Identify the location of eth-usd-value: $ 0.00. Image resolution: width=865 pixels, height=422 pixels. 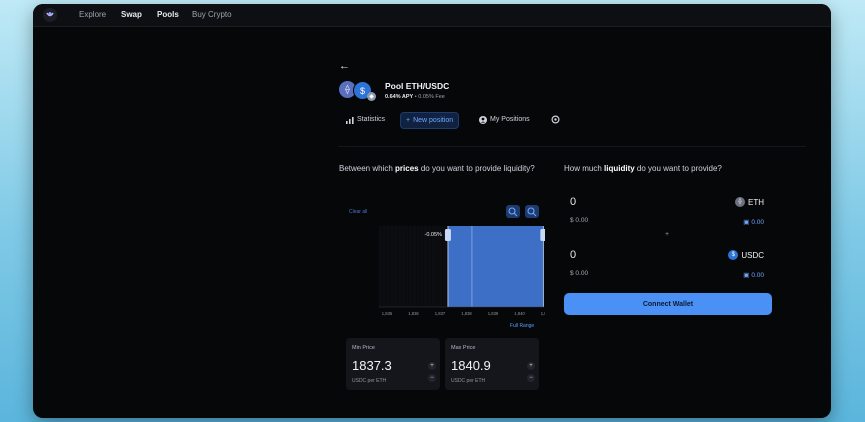
(579, 220).